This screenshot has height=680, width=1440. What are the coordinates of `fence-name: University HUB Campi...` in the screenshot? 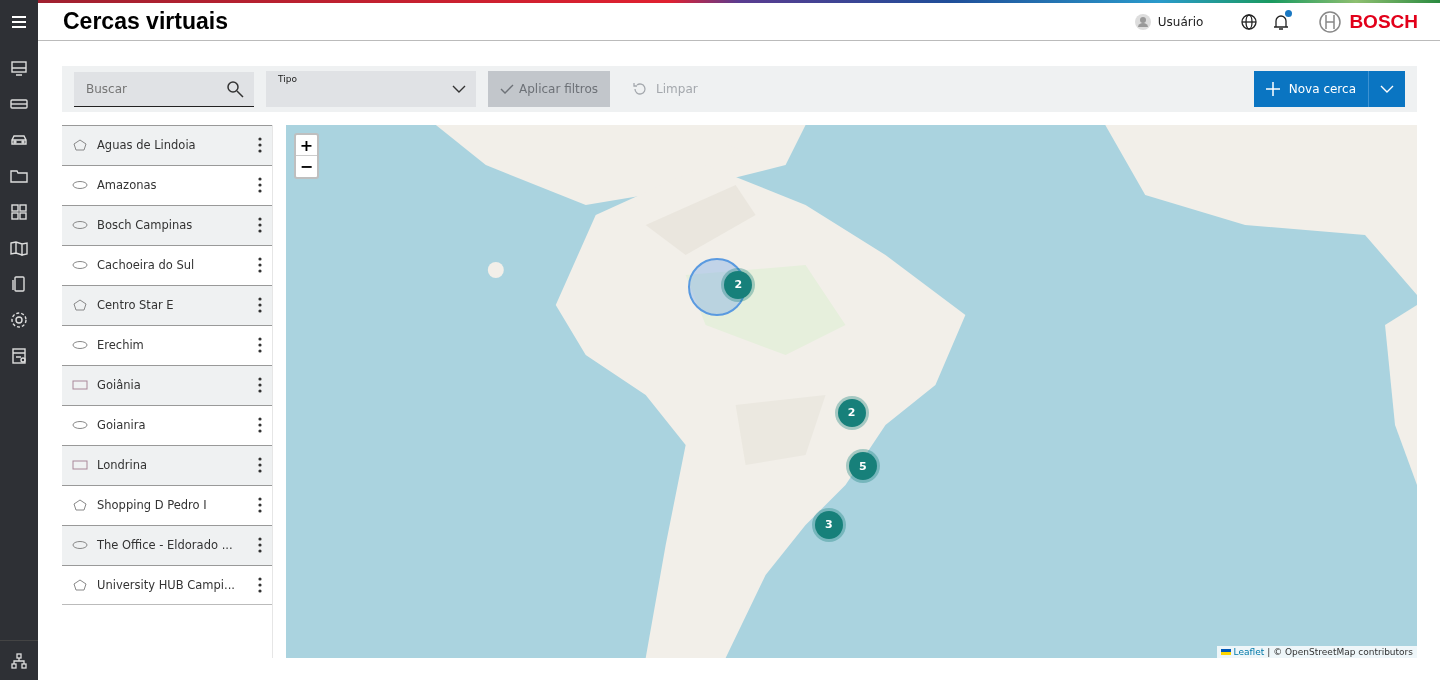 It's located at (167, 585).